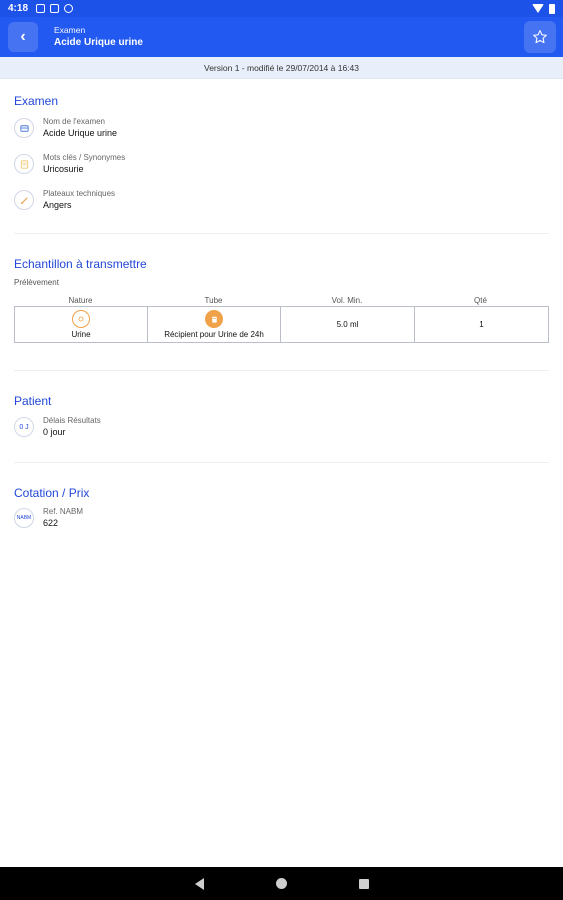 This screenshot has width=563, height=900. I want to click on pipette-icon, so click(24, 200).